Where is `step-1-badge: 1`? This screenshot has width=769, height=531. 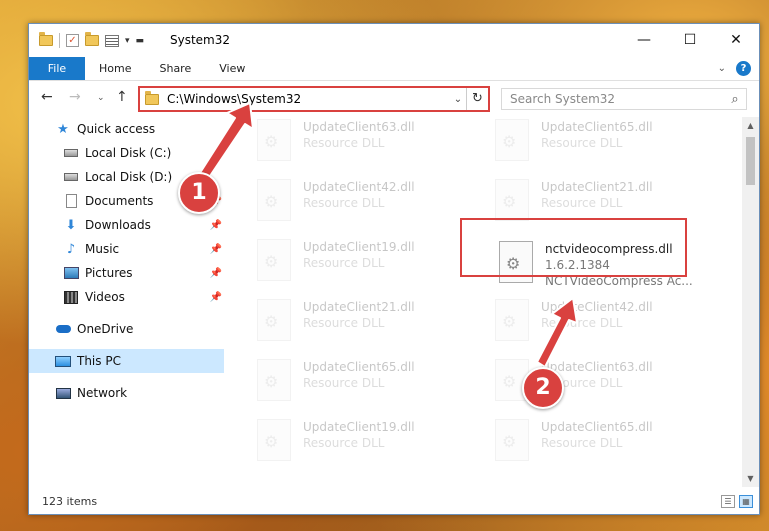
step-1-badge: 1 is located at coordinates (199, 193).